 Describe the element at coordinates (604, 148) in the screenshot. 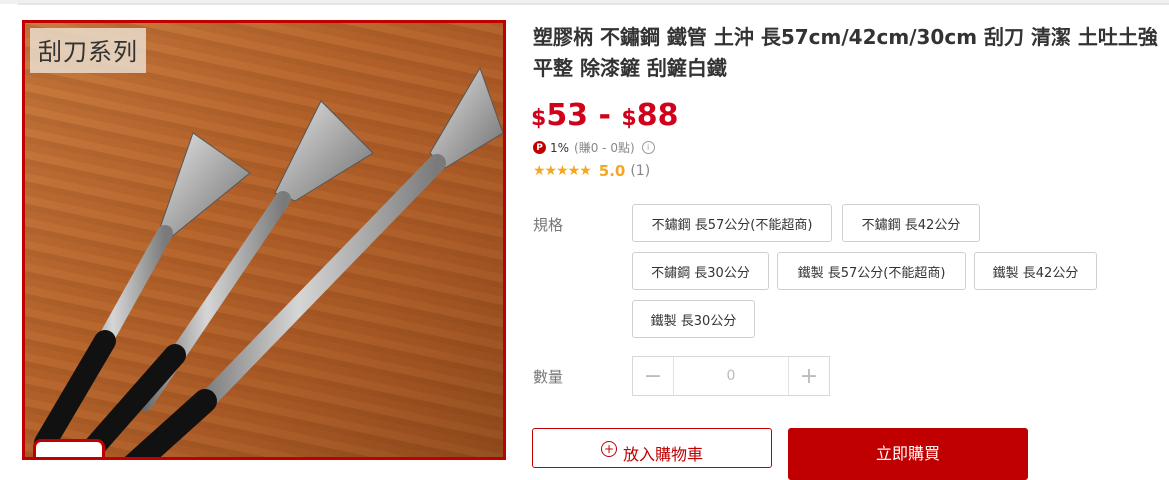

I see `points-earn: (賺0 - 0點)` at that location.